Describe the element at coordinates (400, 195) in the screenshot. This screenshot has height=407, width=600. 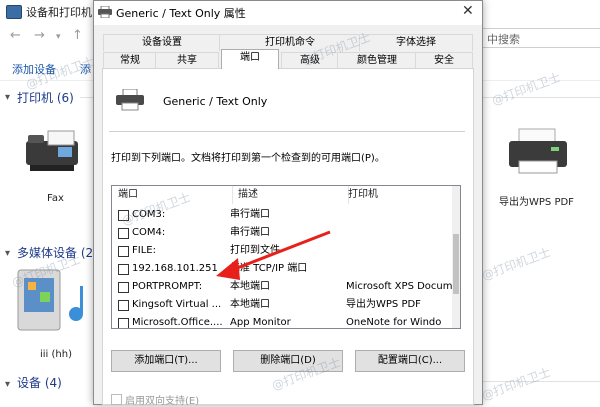
I see `column-header-printer: 打印机` at that location.